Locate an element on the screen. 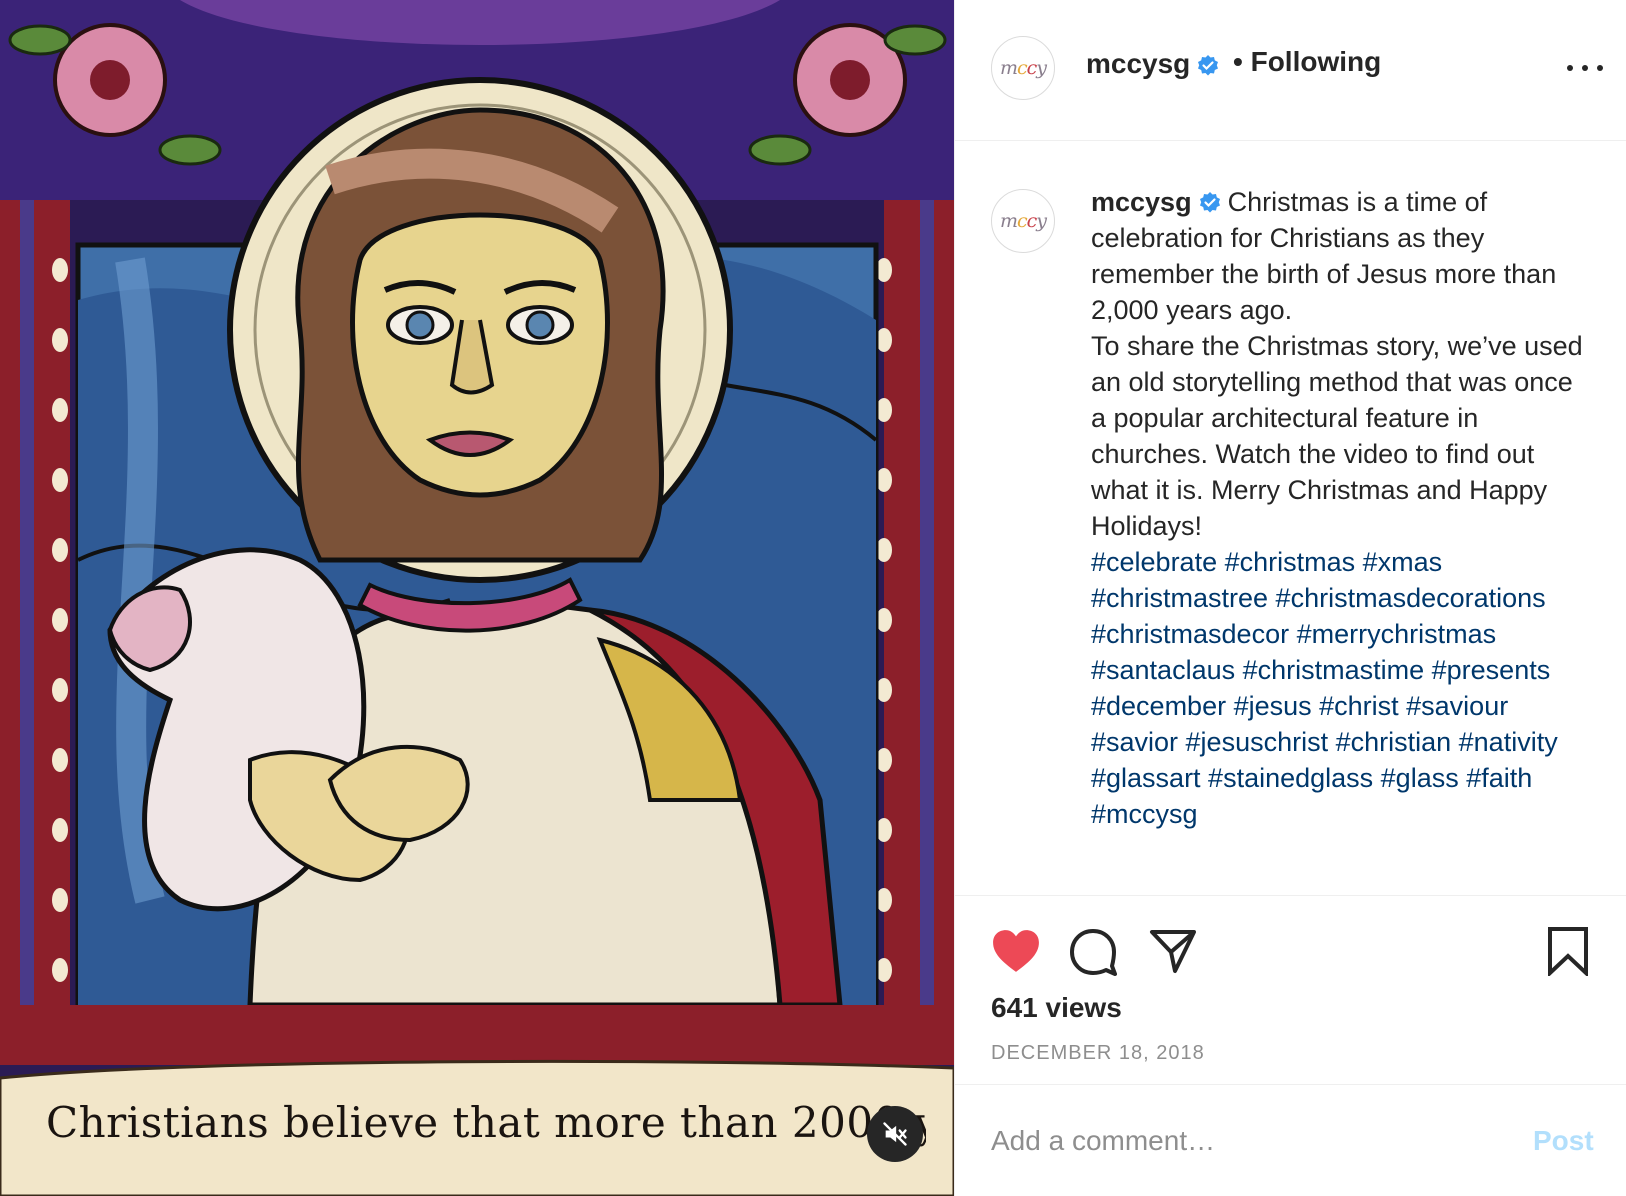  caption-username: mccysg is located at coordinates (1141, 202).